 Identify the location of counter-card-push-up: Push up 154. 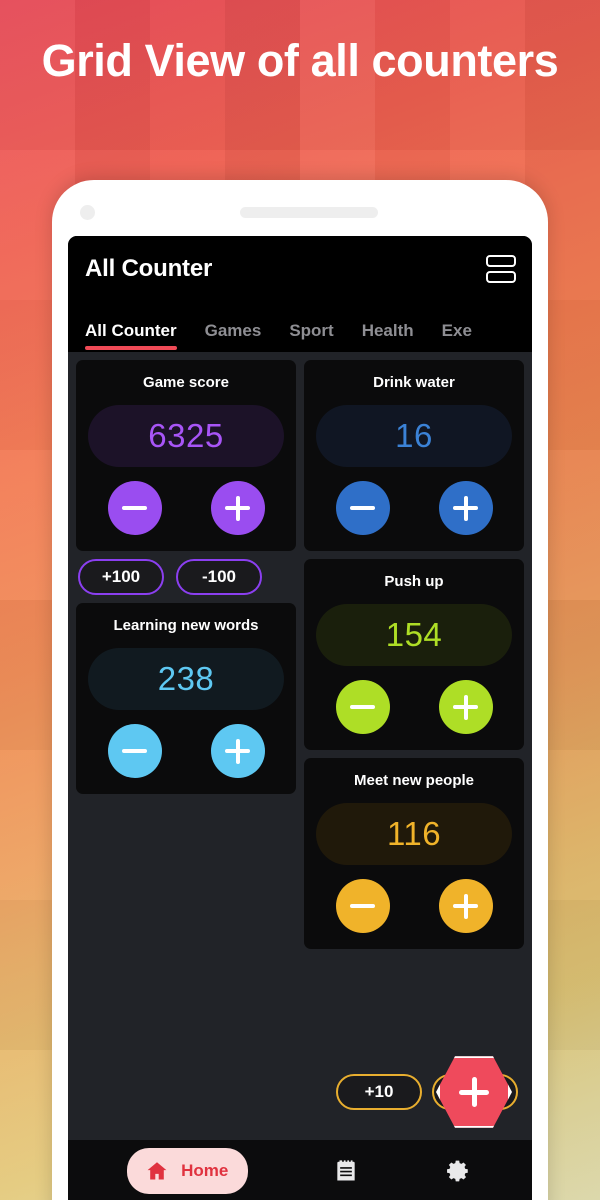
(414, 654).